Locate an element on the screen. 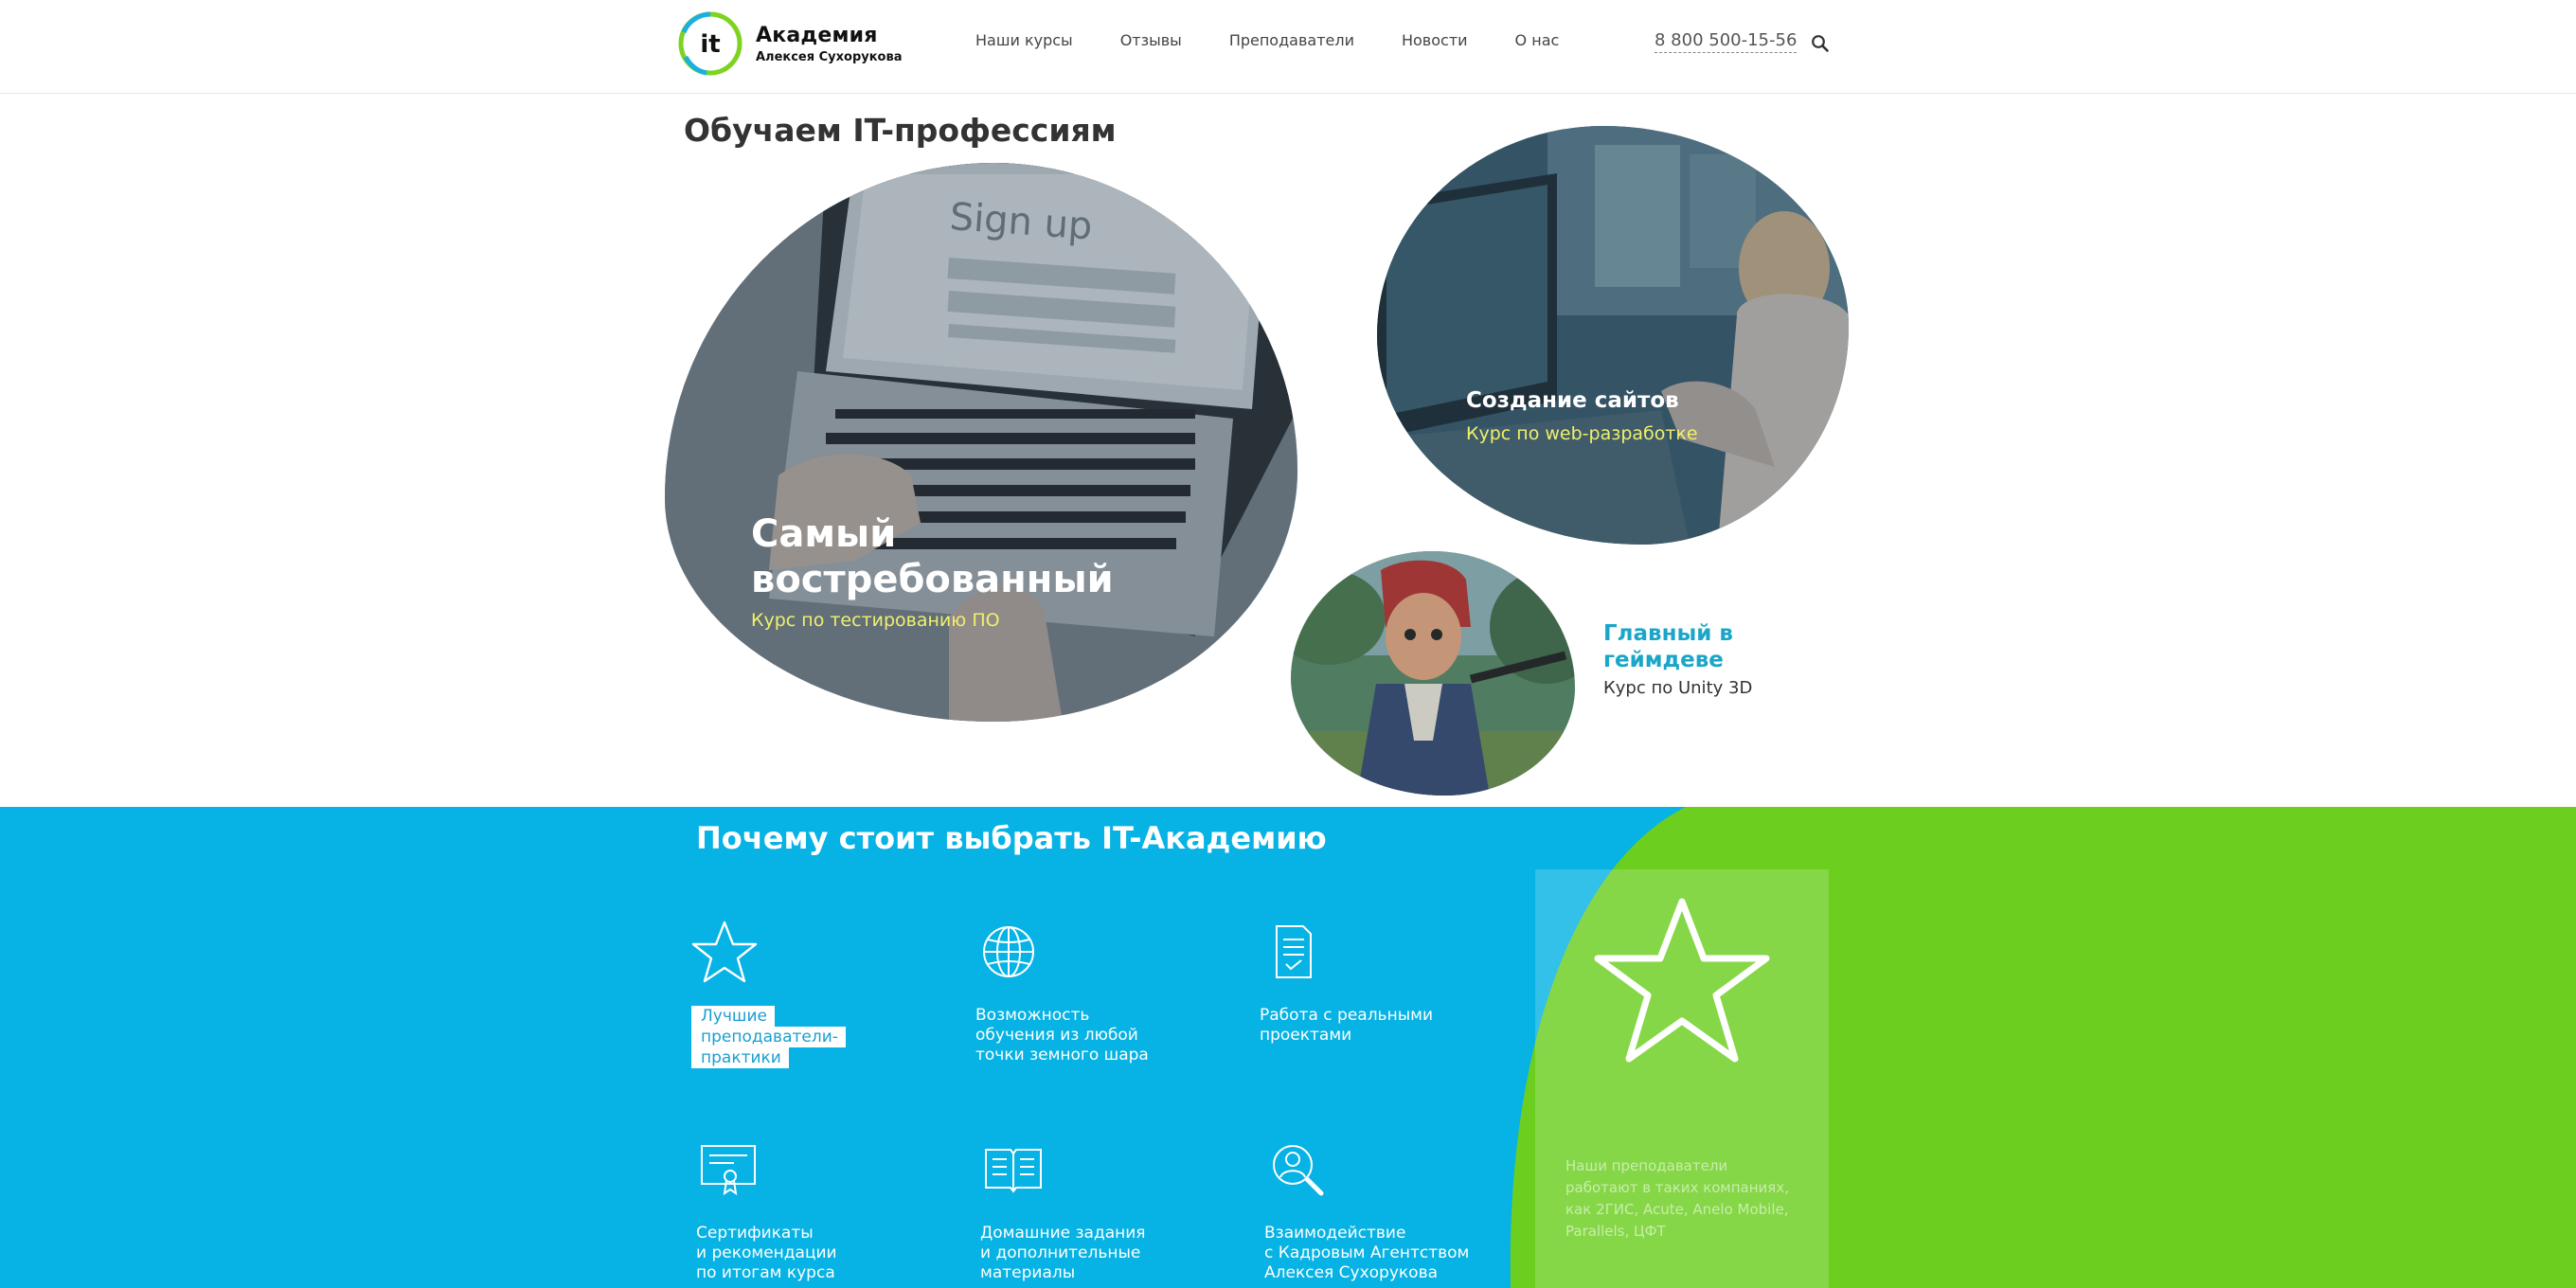 The width and height of the screenshot is (2576, 1288). nav-reviews: Отзывы is located at coordinates (1151, 40).